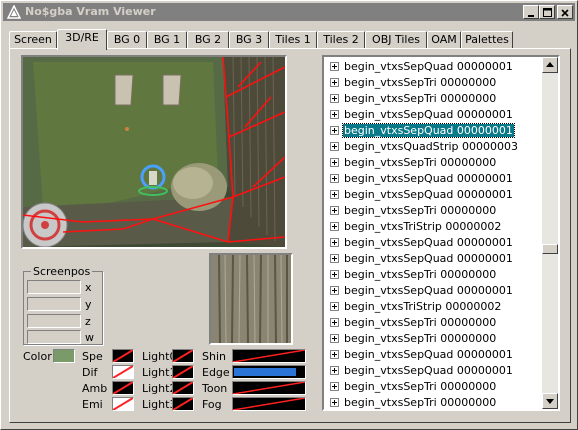 Image resolution: width=578 pixels, height=430 pixels. I want to click on spe-swatch, so click(123, 356).